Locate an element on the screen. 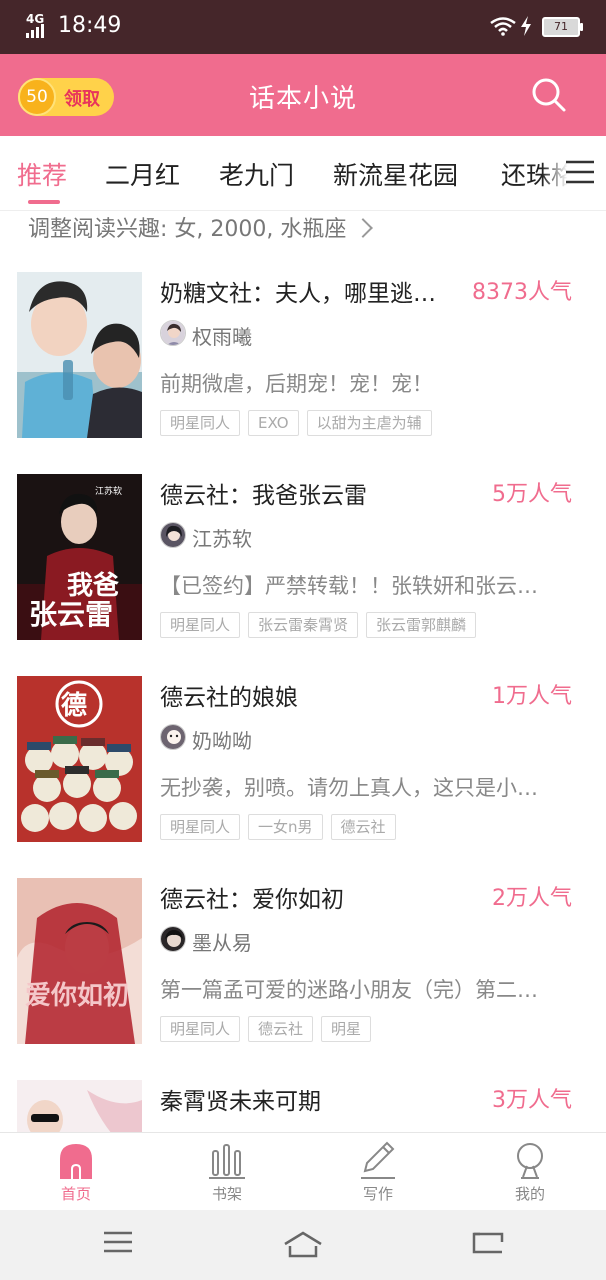  chevron-right-icon is located at coordinates (363, 228).